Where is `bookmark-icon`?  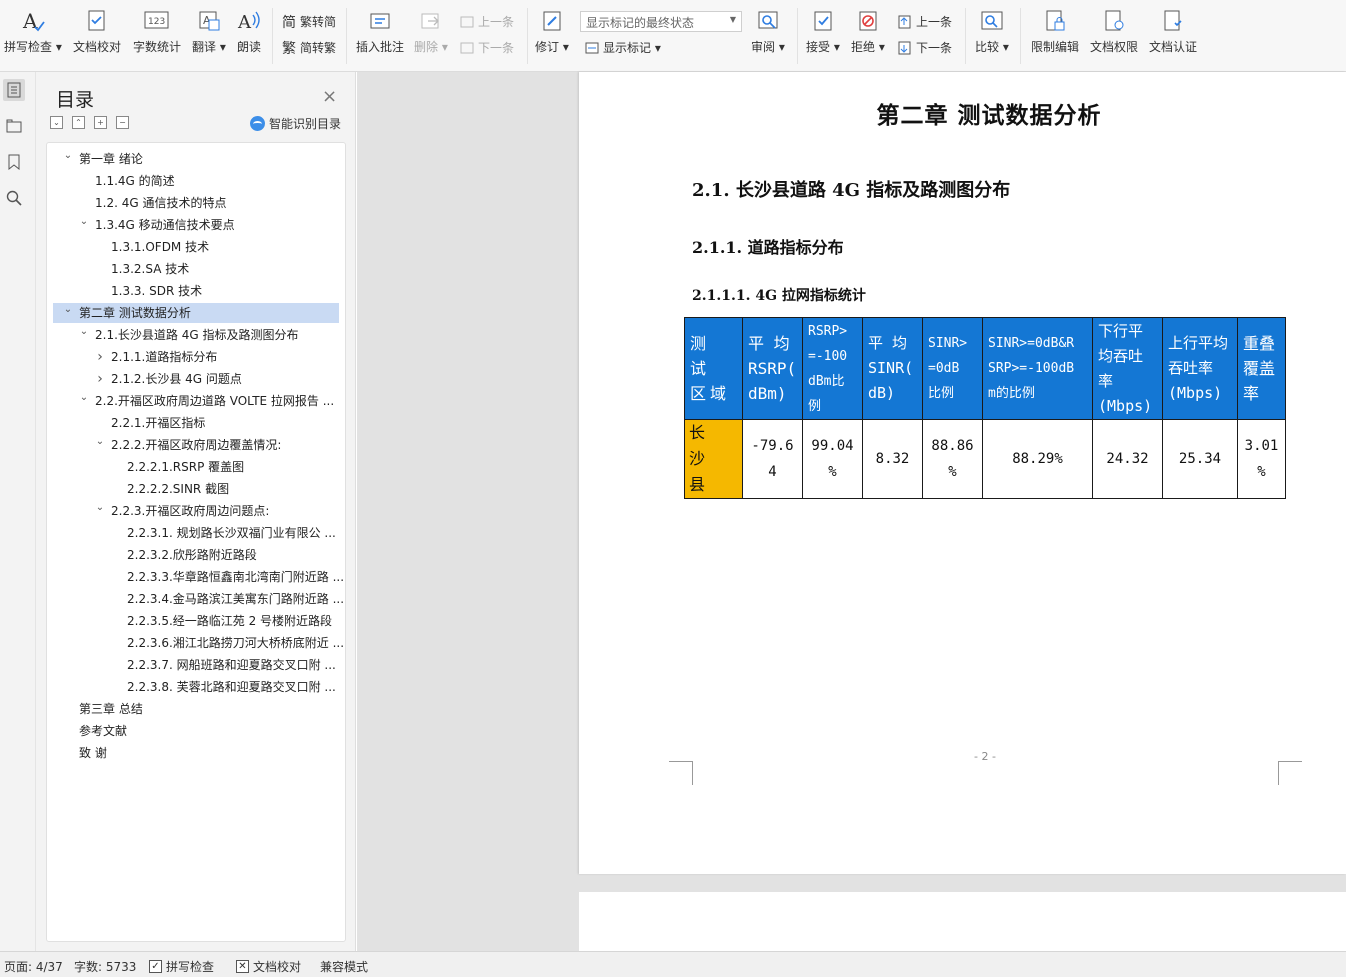
bookmark-icon is located at coordinates (14, 162).